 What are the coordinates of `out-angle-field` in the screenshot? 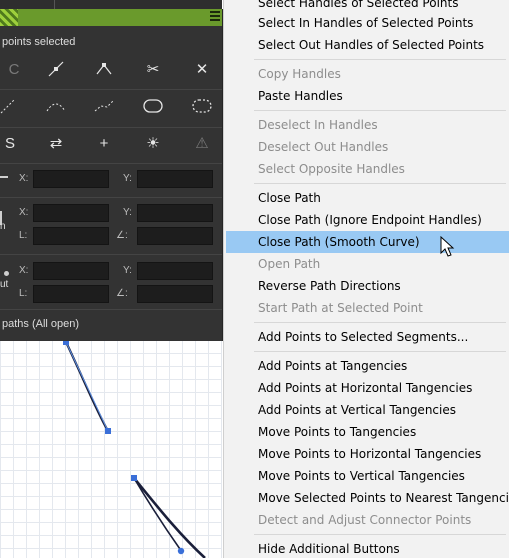 It's located at (175, 294).